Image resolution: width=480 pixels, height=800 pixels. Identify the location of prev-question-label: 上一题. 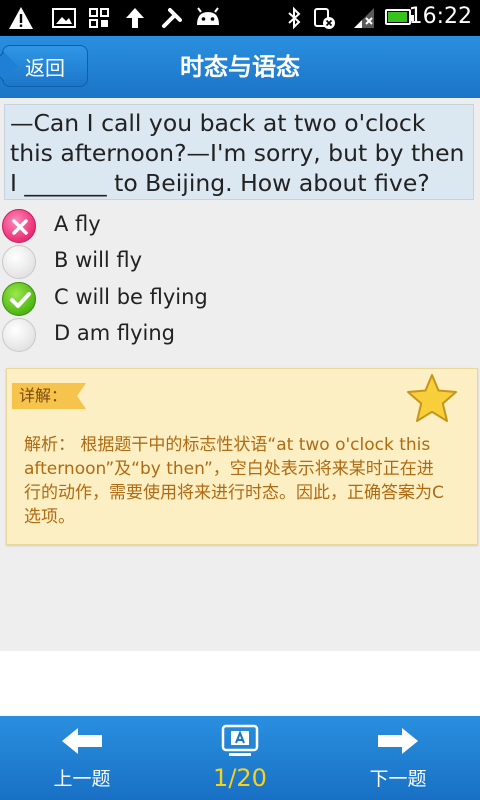
(82, 779).